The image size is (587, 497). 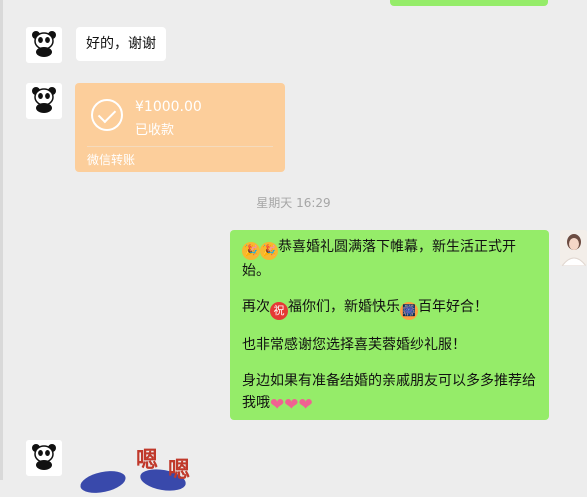 I want to click on message-bubble-text: 好的，谢谢, so click(x=121, y=44).